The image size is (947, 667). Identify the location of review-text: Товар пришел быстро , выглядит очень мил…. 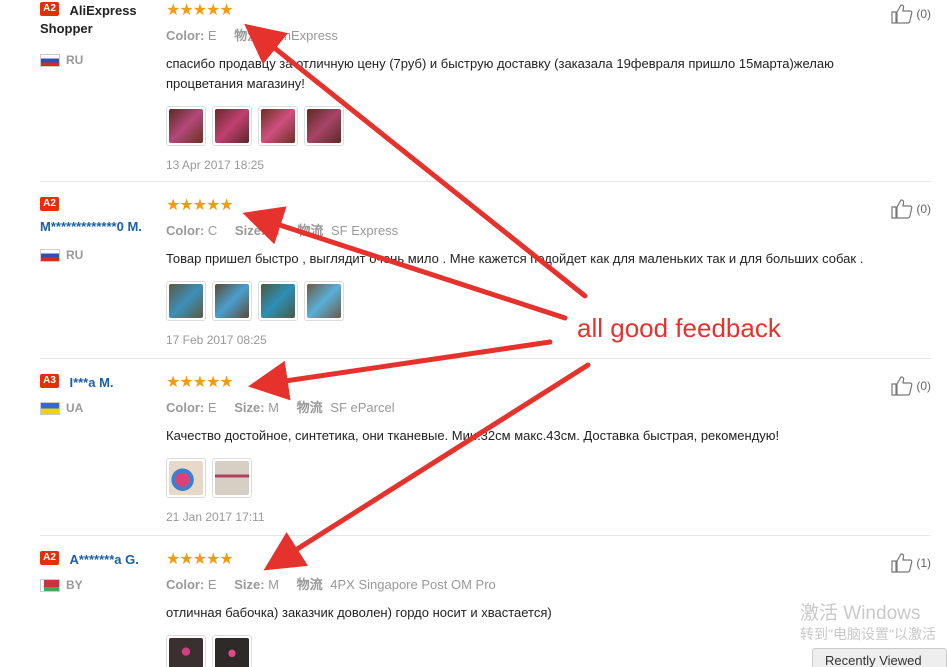
(515, 258).